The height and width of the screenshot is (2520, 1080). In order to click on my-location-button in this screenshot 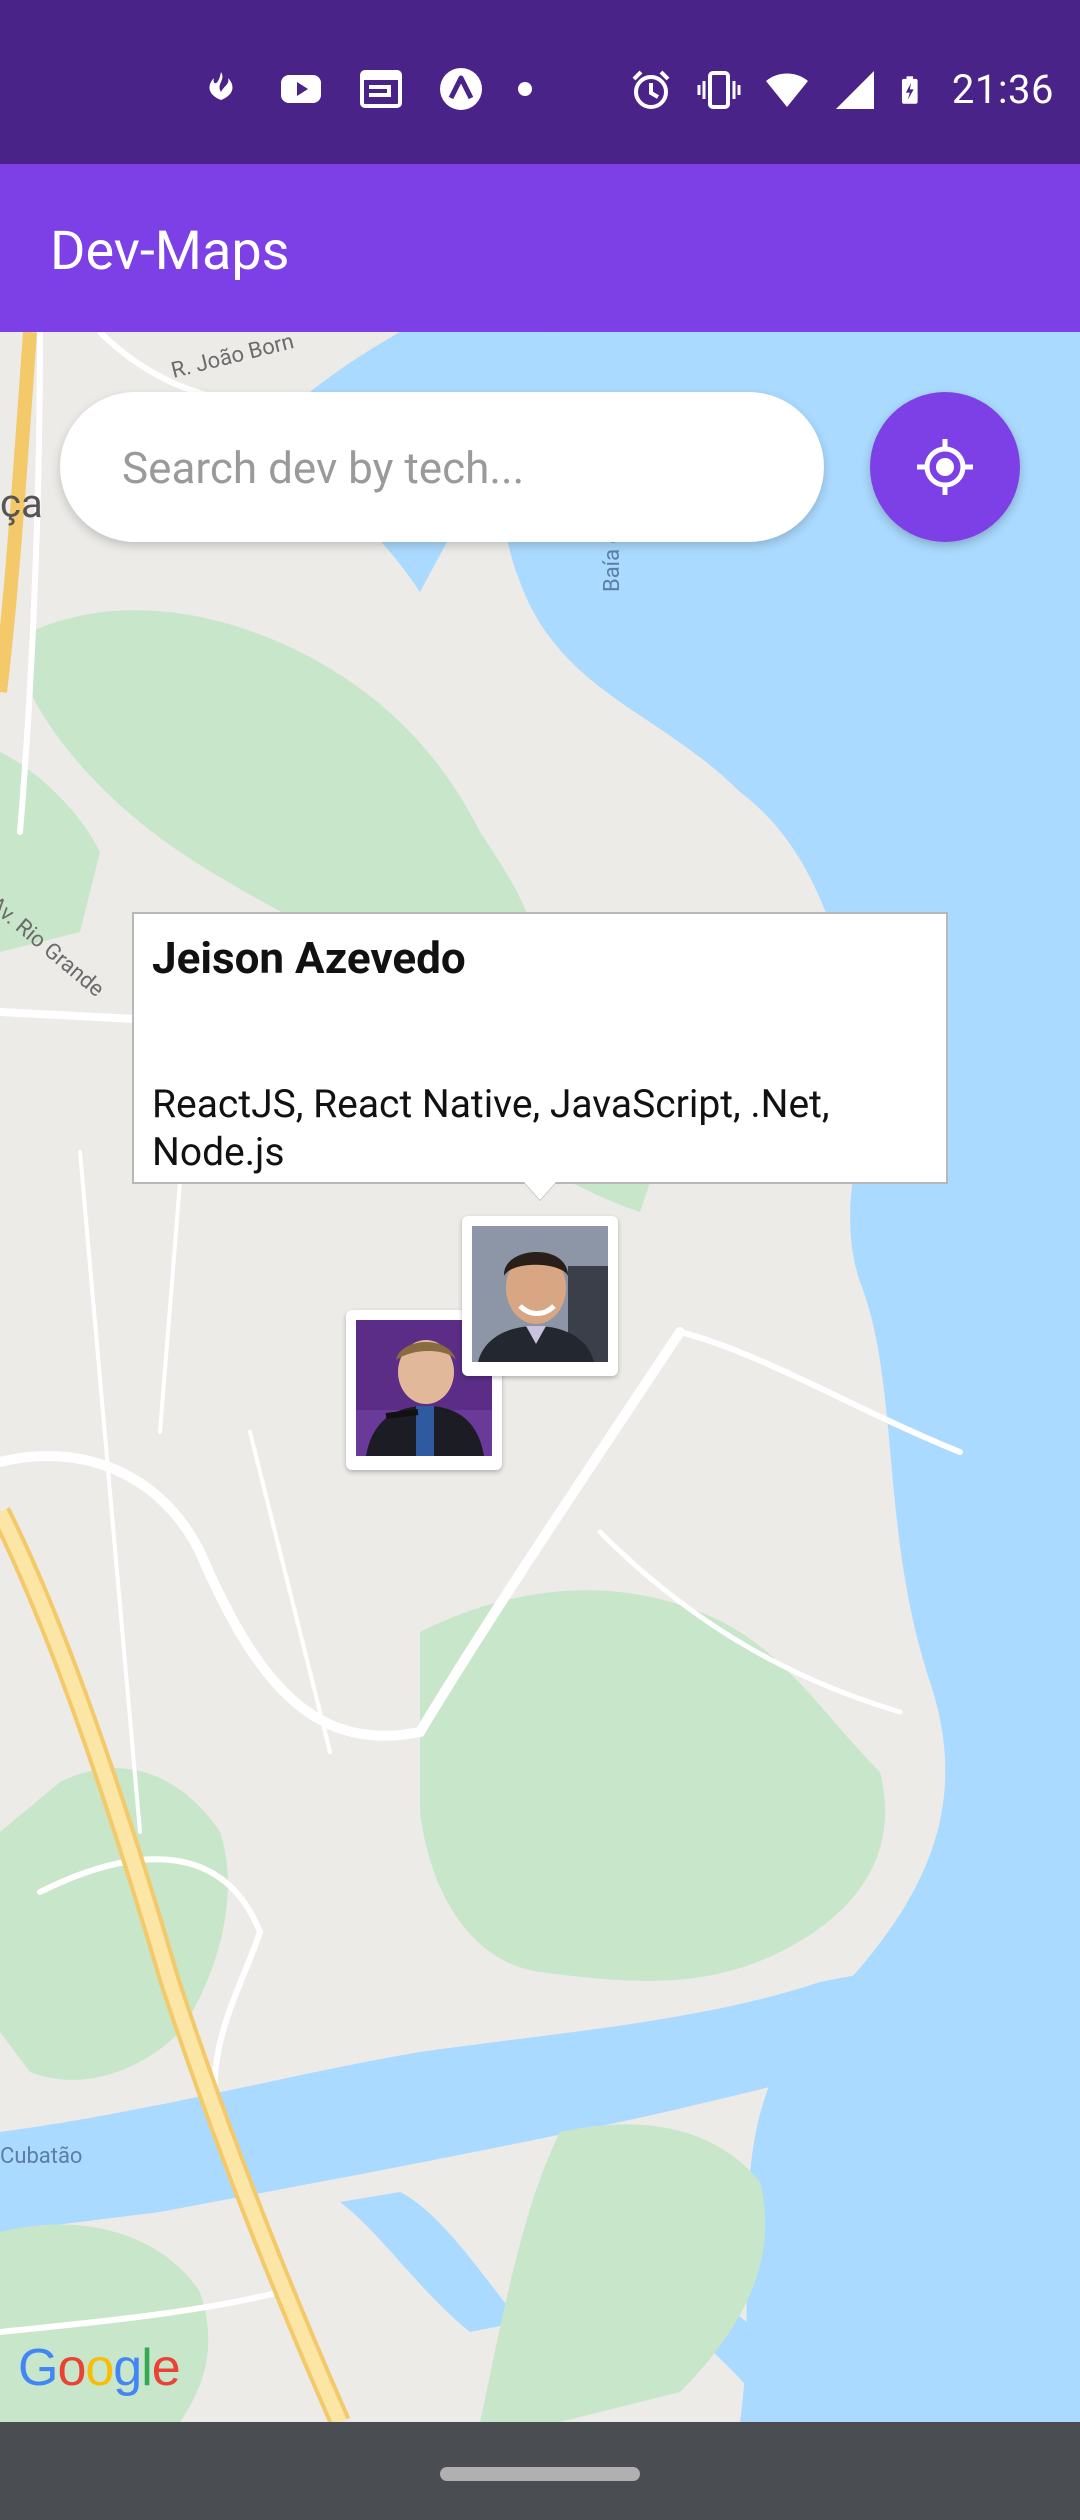, I will do `click(945, 467)`.